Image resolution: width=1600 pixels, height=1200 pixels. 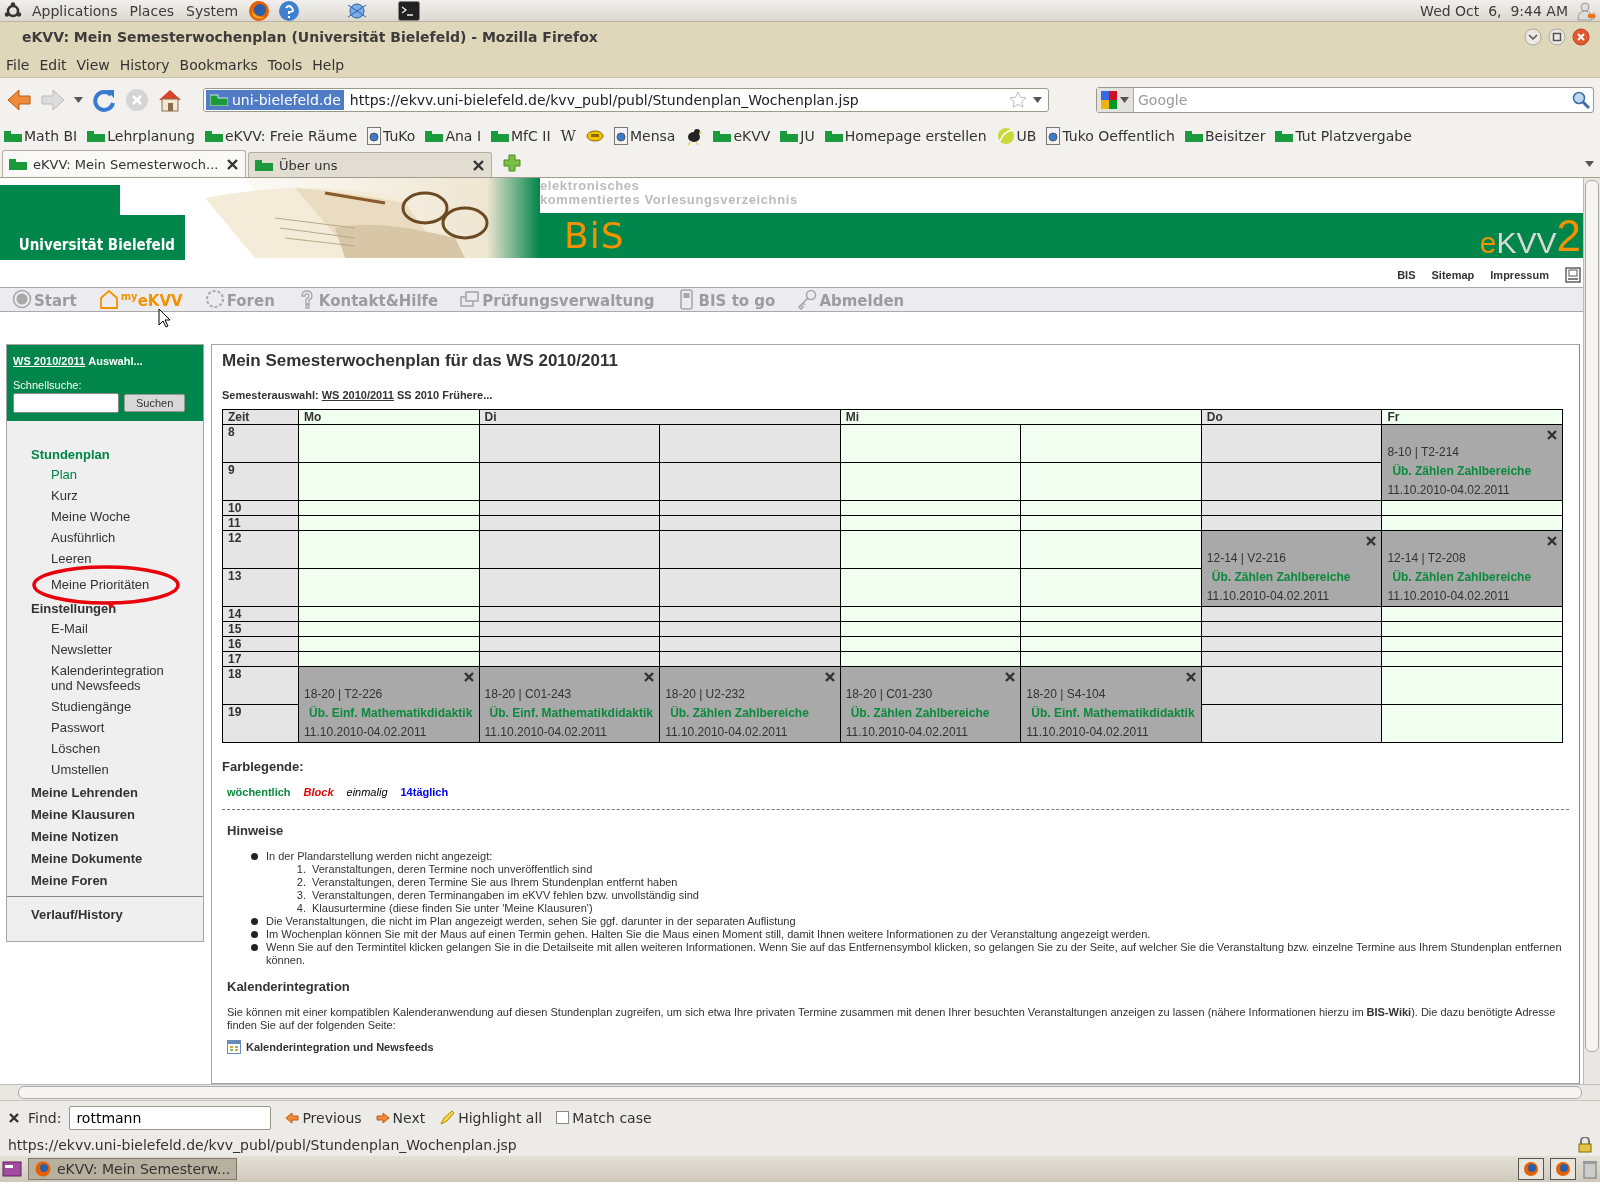 I want to click on quick-search-field, so click(x=66, y=403).